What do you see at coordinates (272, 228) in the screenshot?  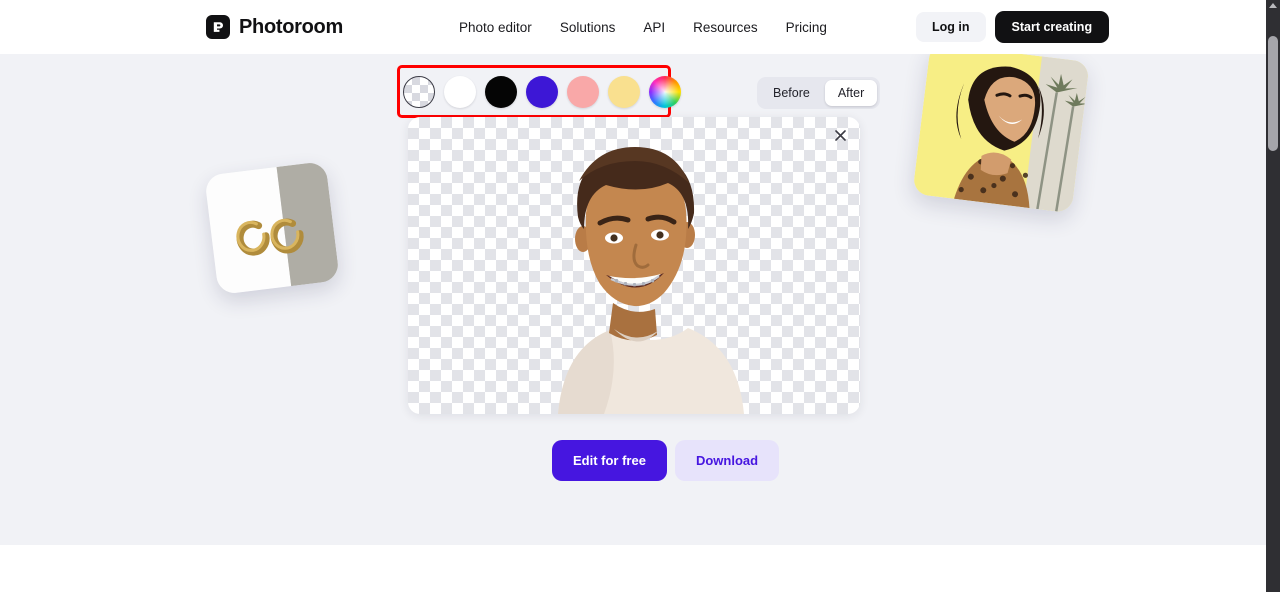 I see `preview-card-earrings` at bounding box center [272, 228].